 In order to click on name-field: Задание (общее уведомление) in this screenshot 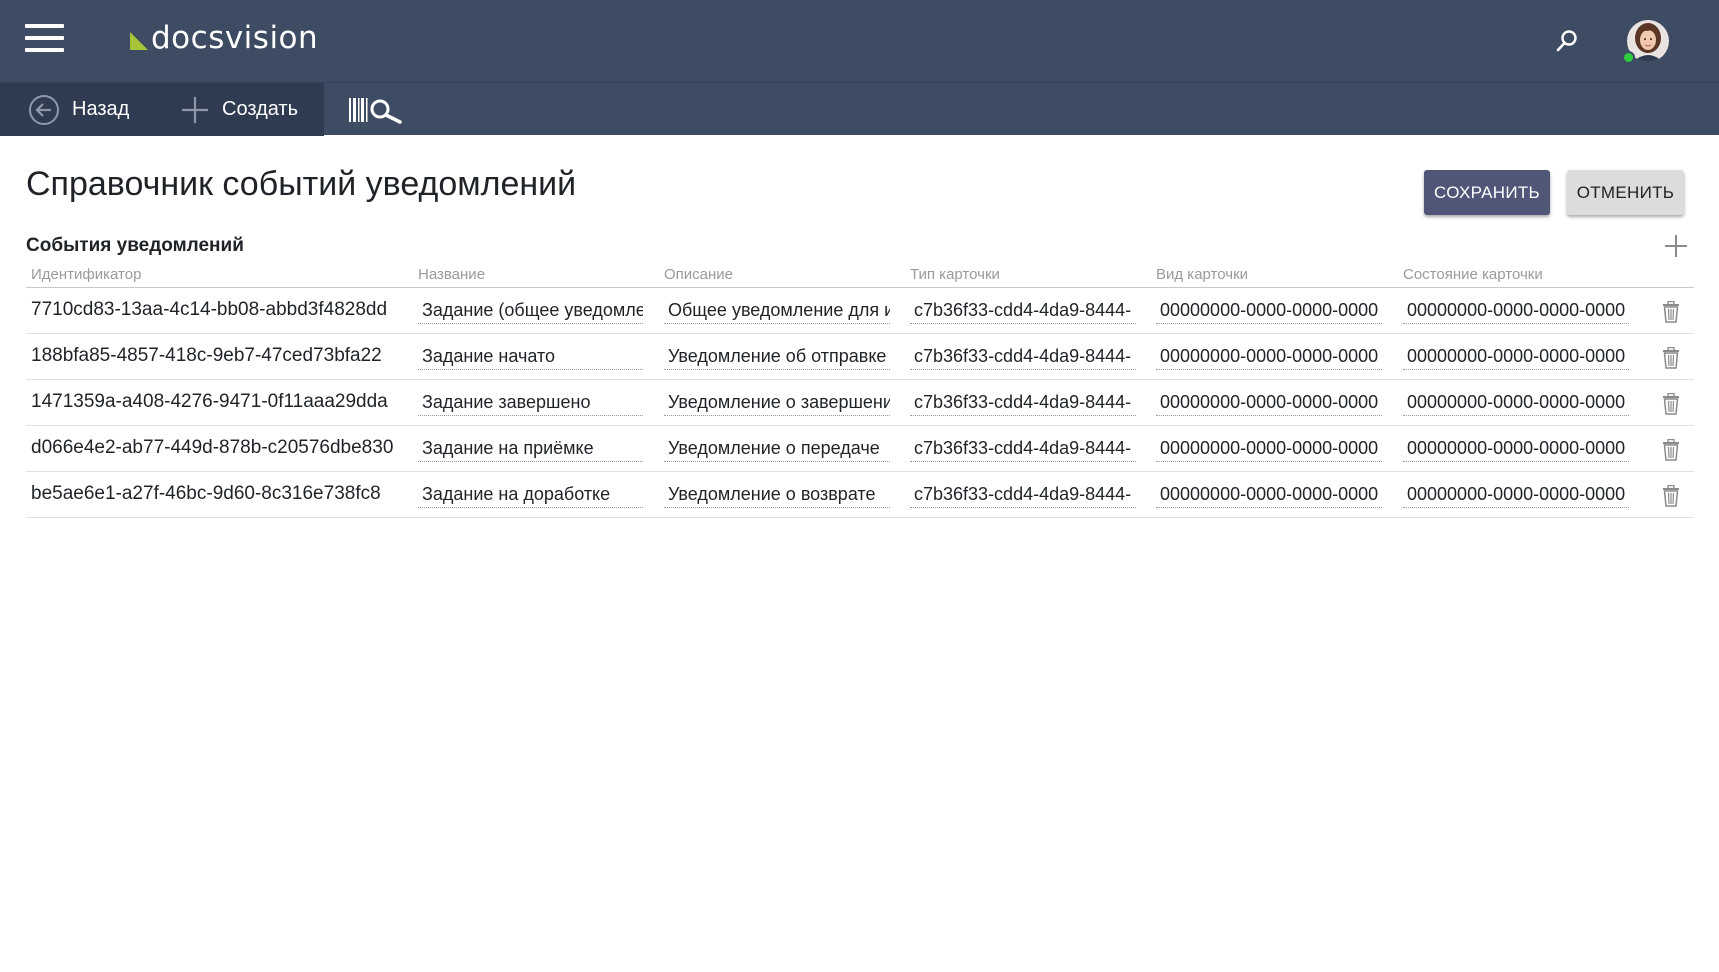, I will do `click(530, 311)`.